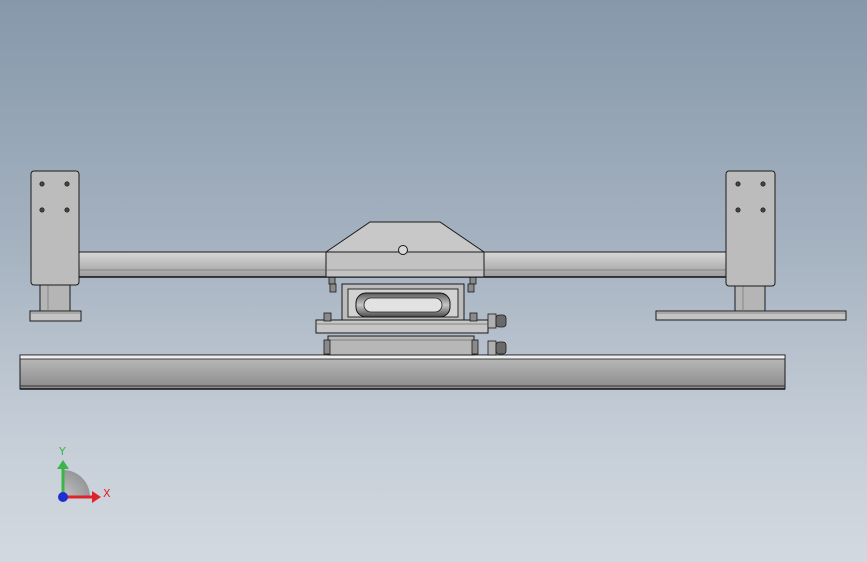  What do you see at coordinates (403, 305) in the screenshot?
I see `roller-wheel` at bounding box center [403, 305].